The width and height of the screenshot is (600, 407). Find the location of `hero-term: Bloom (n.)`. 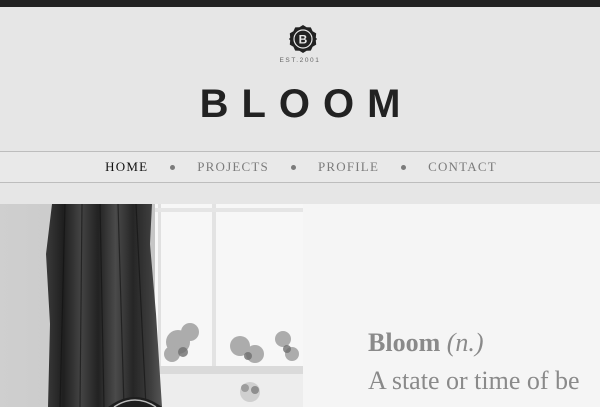

hero-term: Bloom (n.) is located at coordinates (426, 343).